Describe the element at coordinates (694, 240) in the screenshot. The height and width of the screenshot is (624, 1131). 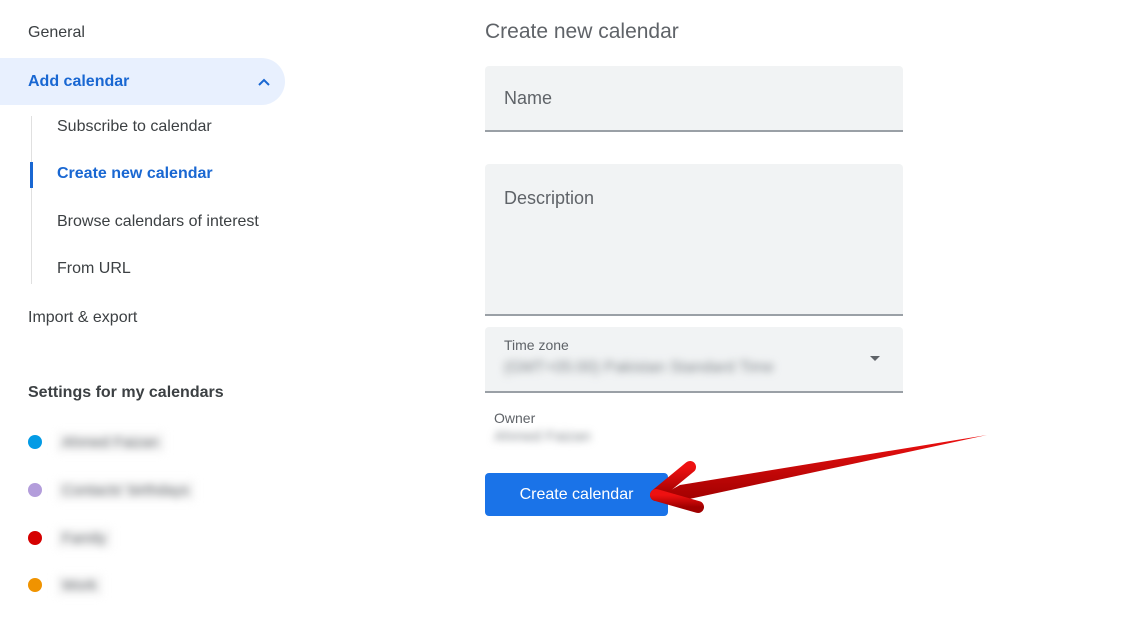
I see `description-input: Description` at that location.